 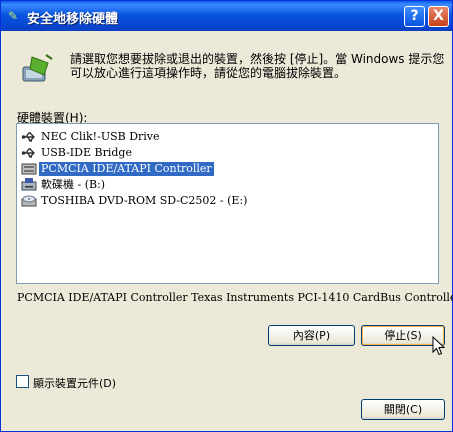 I want to click on close-window-button: X, so click(x=438, y=16).